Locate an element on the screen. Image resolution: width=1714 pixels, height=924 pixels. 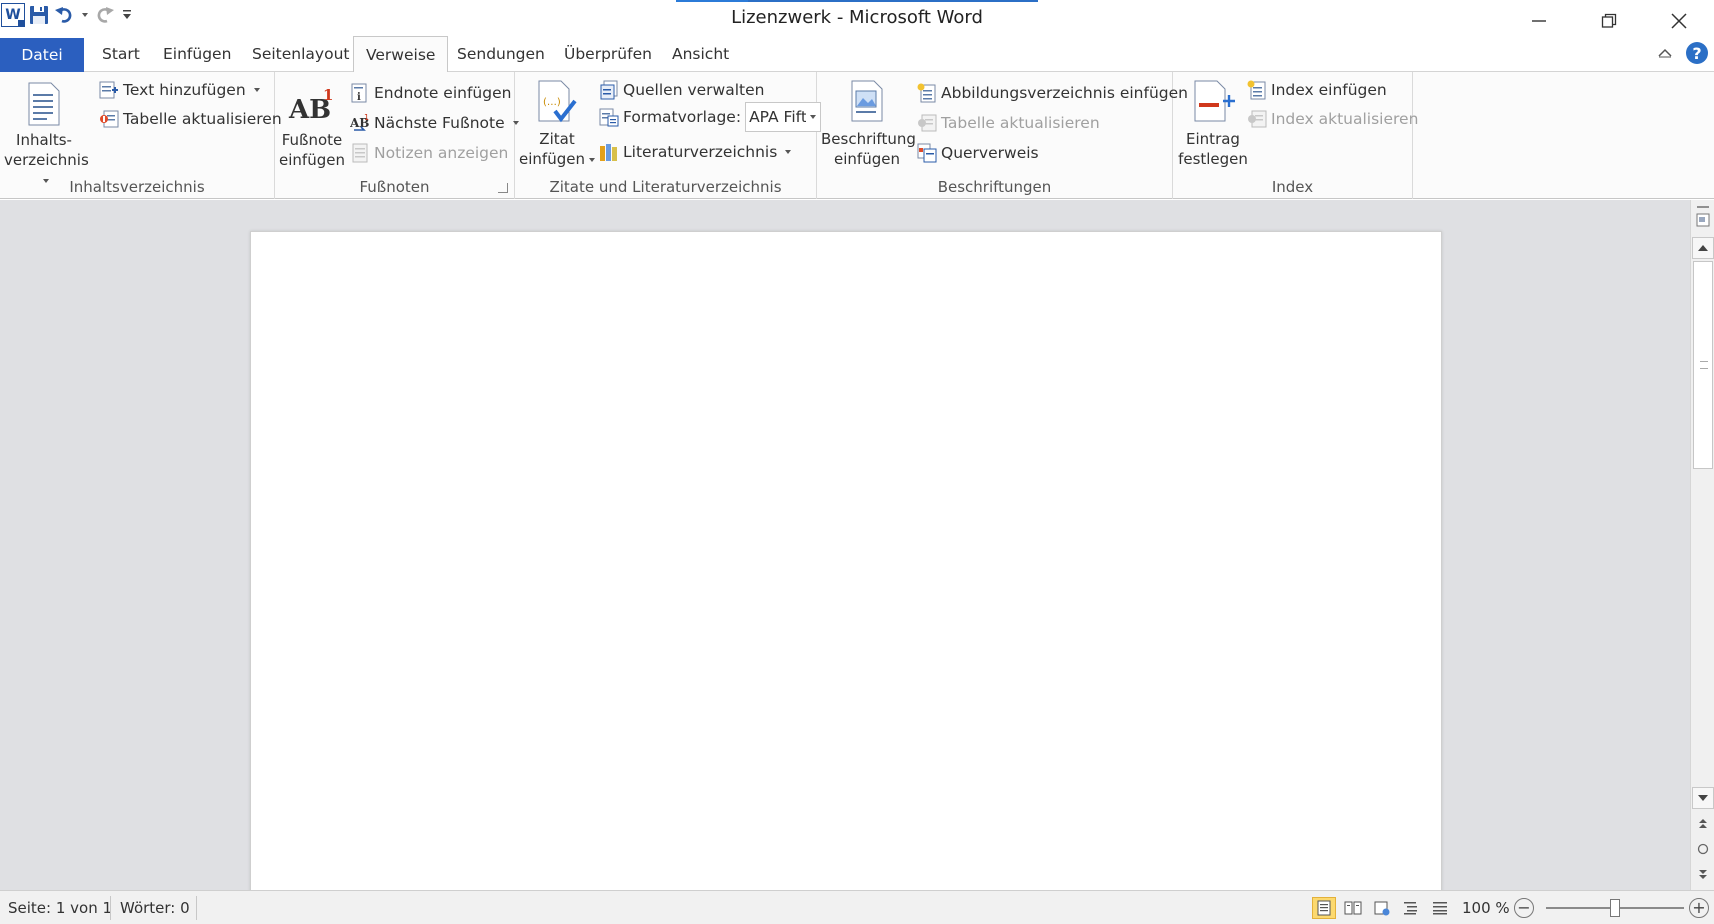
manage-sources-label: Quellen verwalten is located at coordinates (694, 90).